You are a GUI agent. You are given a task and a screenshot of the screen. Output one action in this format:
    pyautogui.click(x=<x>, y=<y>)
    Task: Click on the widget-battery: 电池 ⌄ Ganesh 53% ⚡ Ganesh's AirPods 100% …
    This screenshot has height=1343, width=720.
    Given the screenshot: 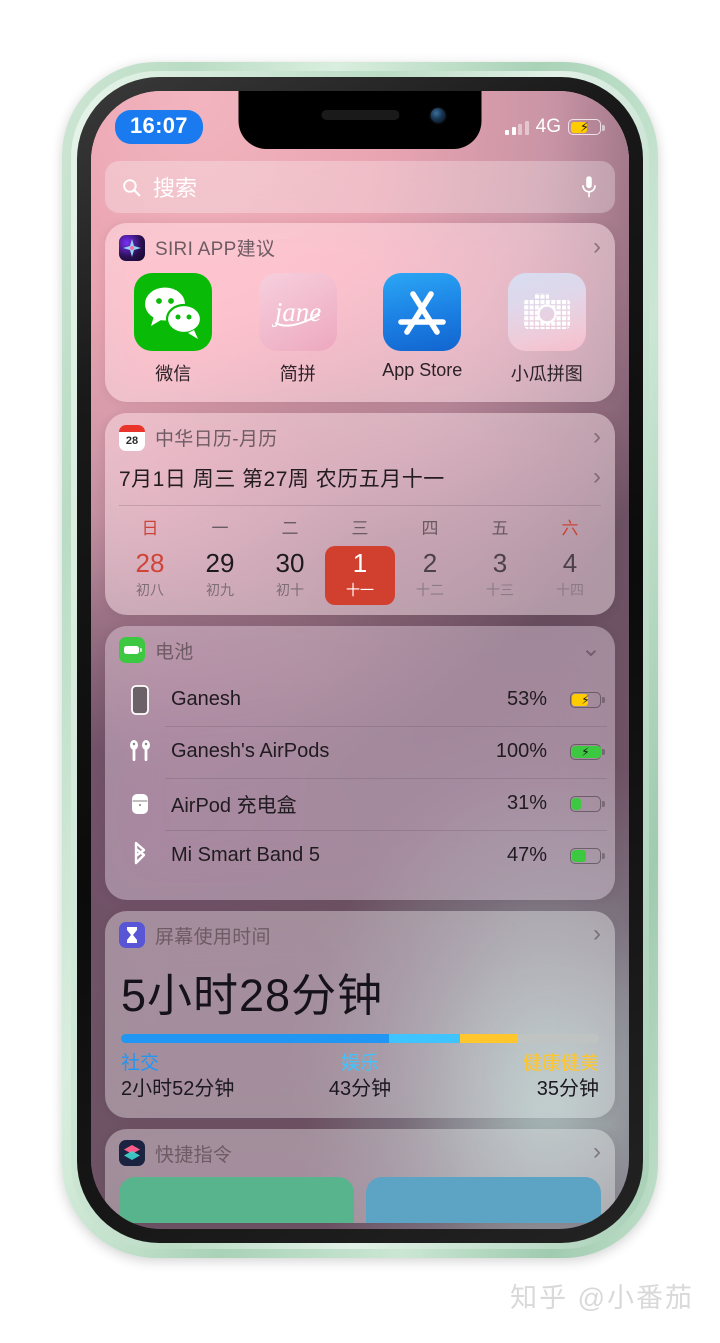 What is the action you would take?
    pyautogui.click(x=360, y=762)
    